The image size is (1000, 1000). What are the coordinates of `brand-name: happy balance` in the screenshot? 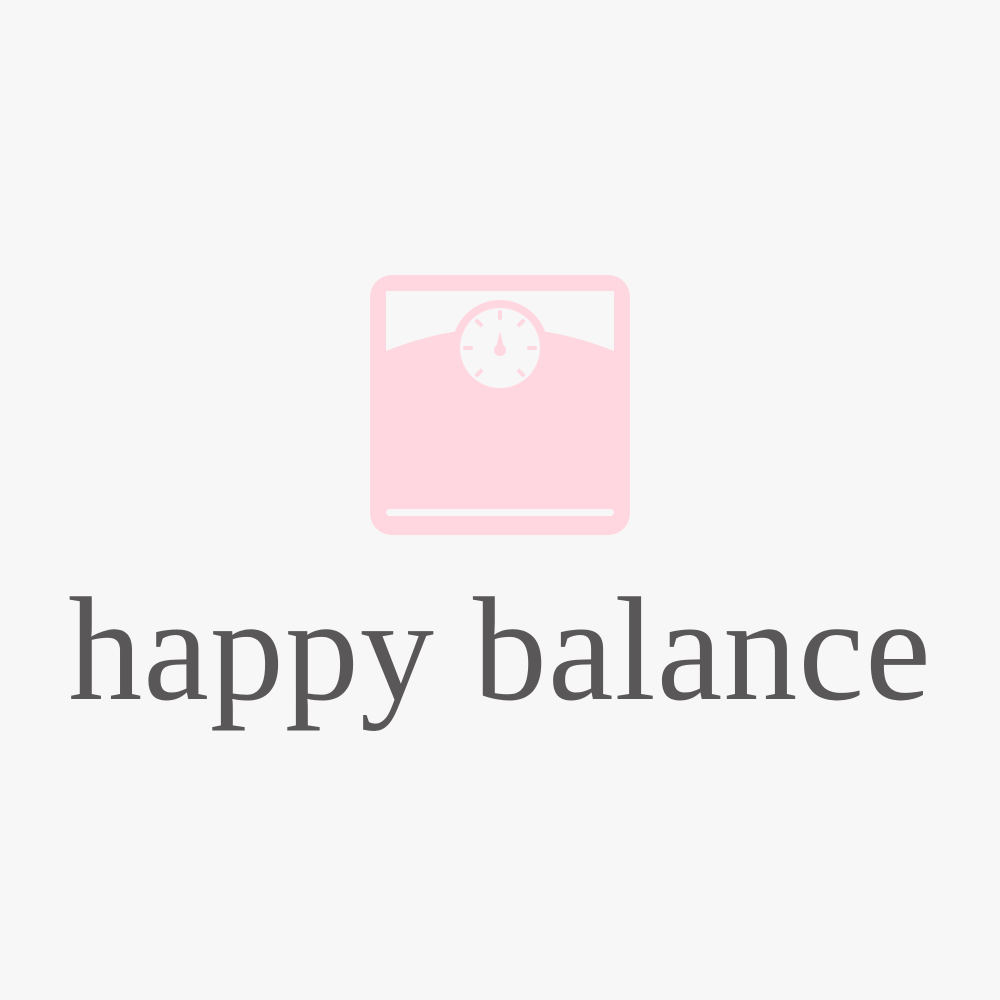 It's located at (500, 650).